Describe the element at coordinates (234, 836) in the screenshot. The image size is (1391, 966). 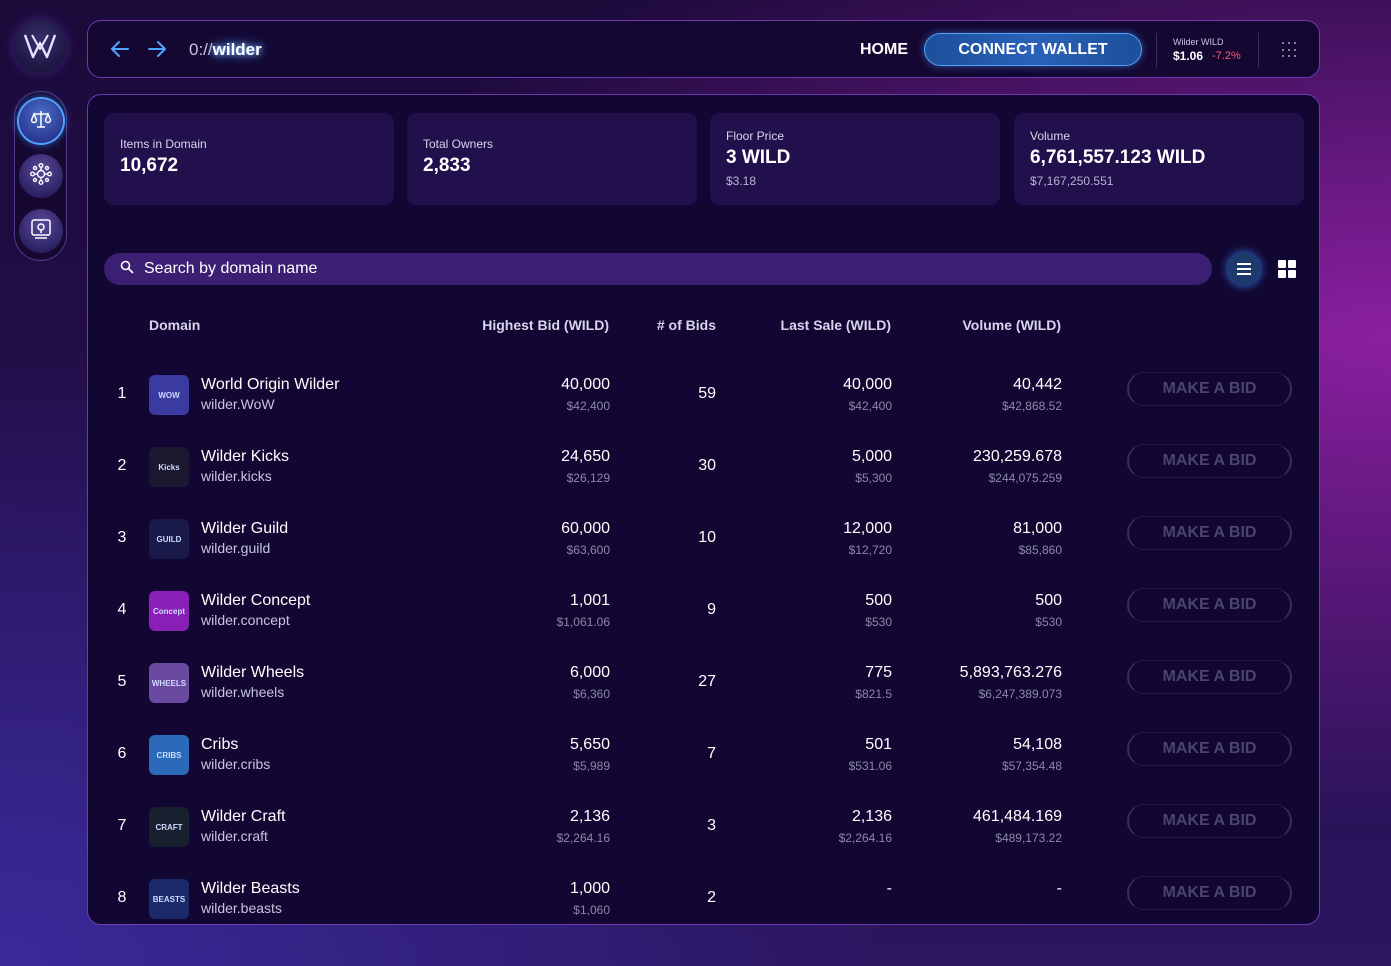
I see `domain-path: wilder.craft` at that location.